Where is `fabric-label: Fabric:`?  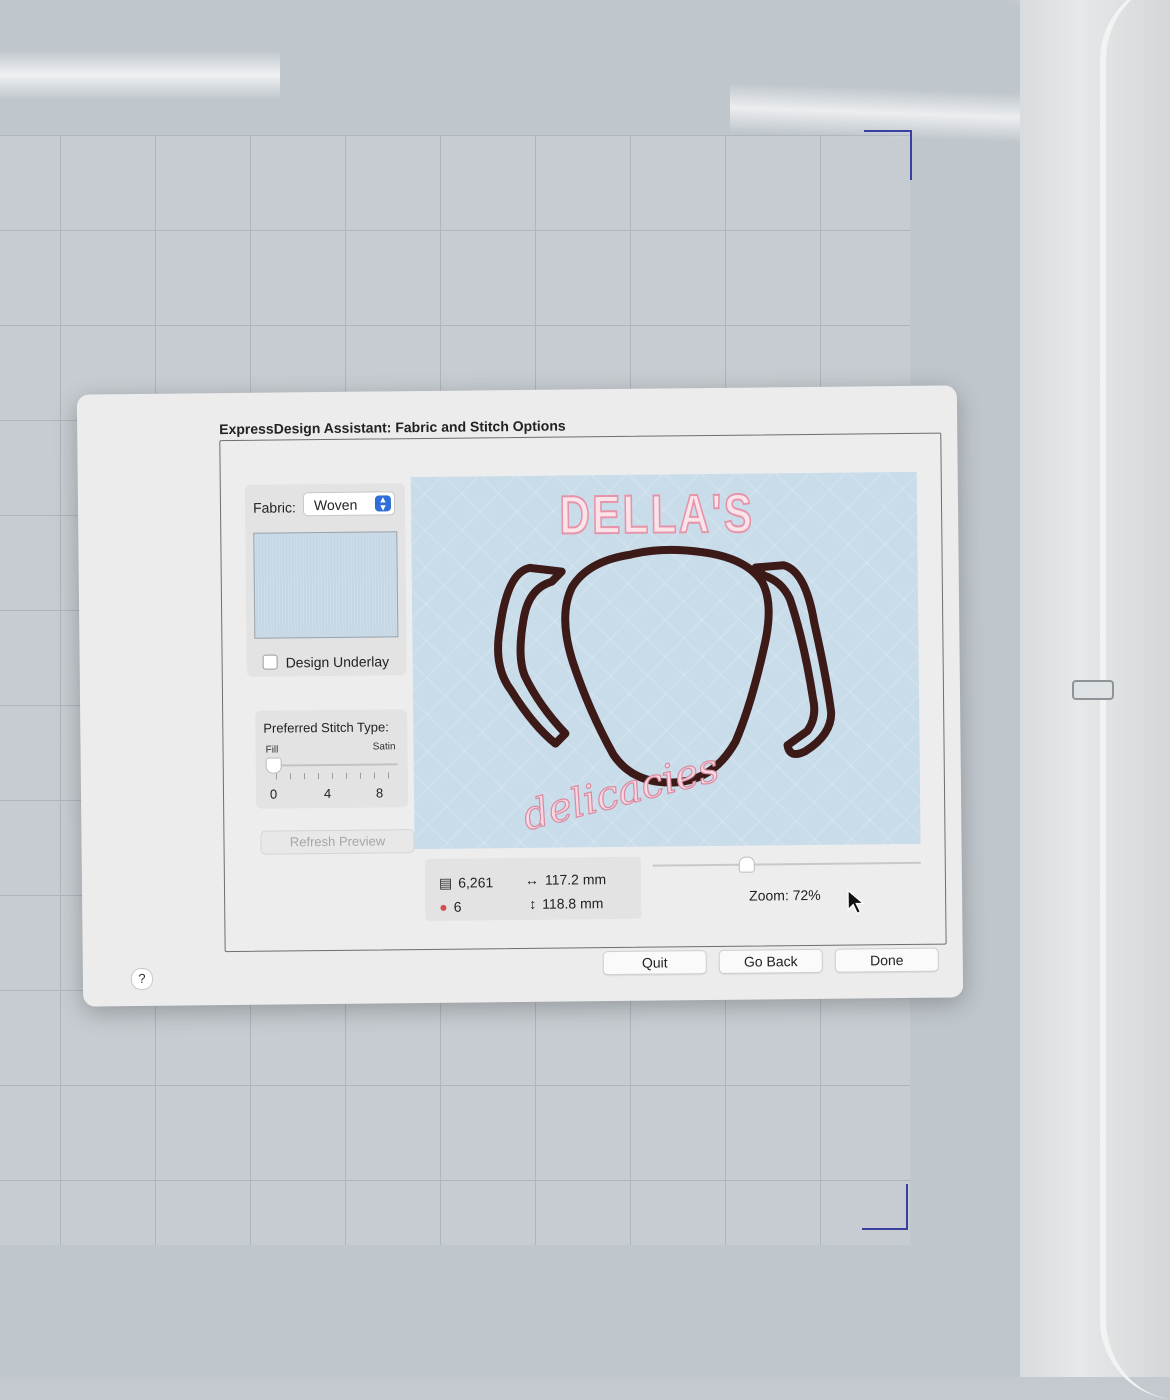
fabric-label: Fabric: is located at coordinates (274, 507).